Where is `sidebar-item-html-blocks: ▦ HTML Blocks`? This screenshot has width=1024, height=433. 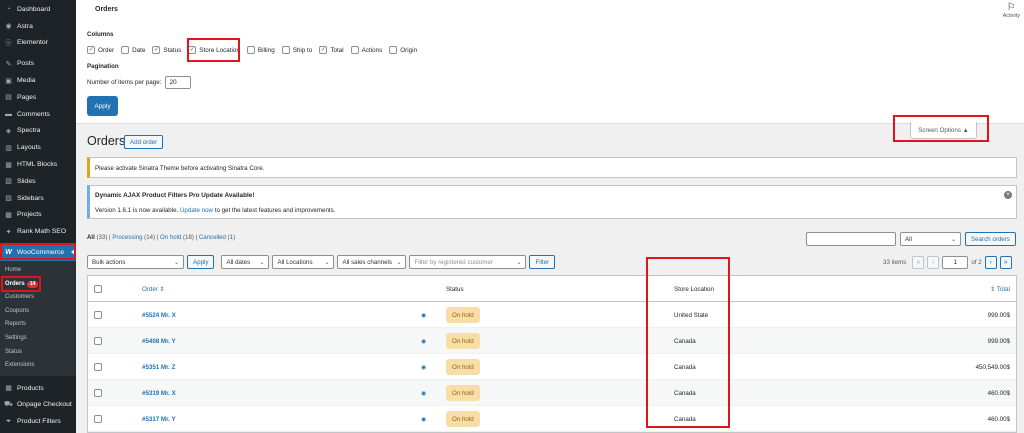
sidebar-item-html-blocks: ▦ HTML Blocks is located at coordinates (38, 164).